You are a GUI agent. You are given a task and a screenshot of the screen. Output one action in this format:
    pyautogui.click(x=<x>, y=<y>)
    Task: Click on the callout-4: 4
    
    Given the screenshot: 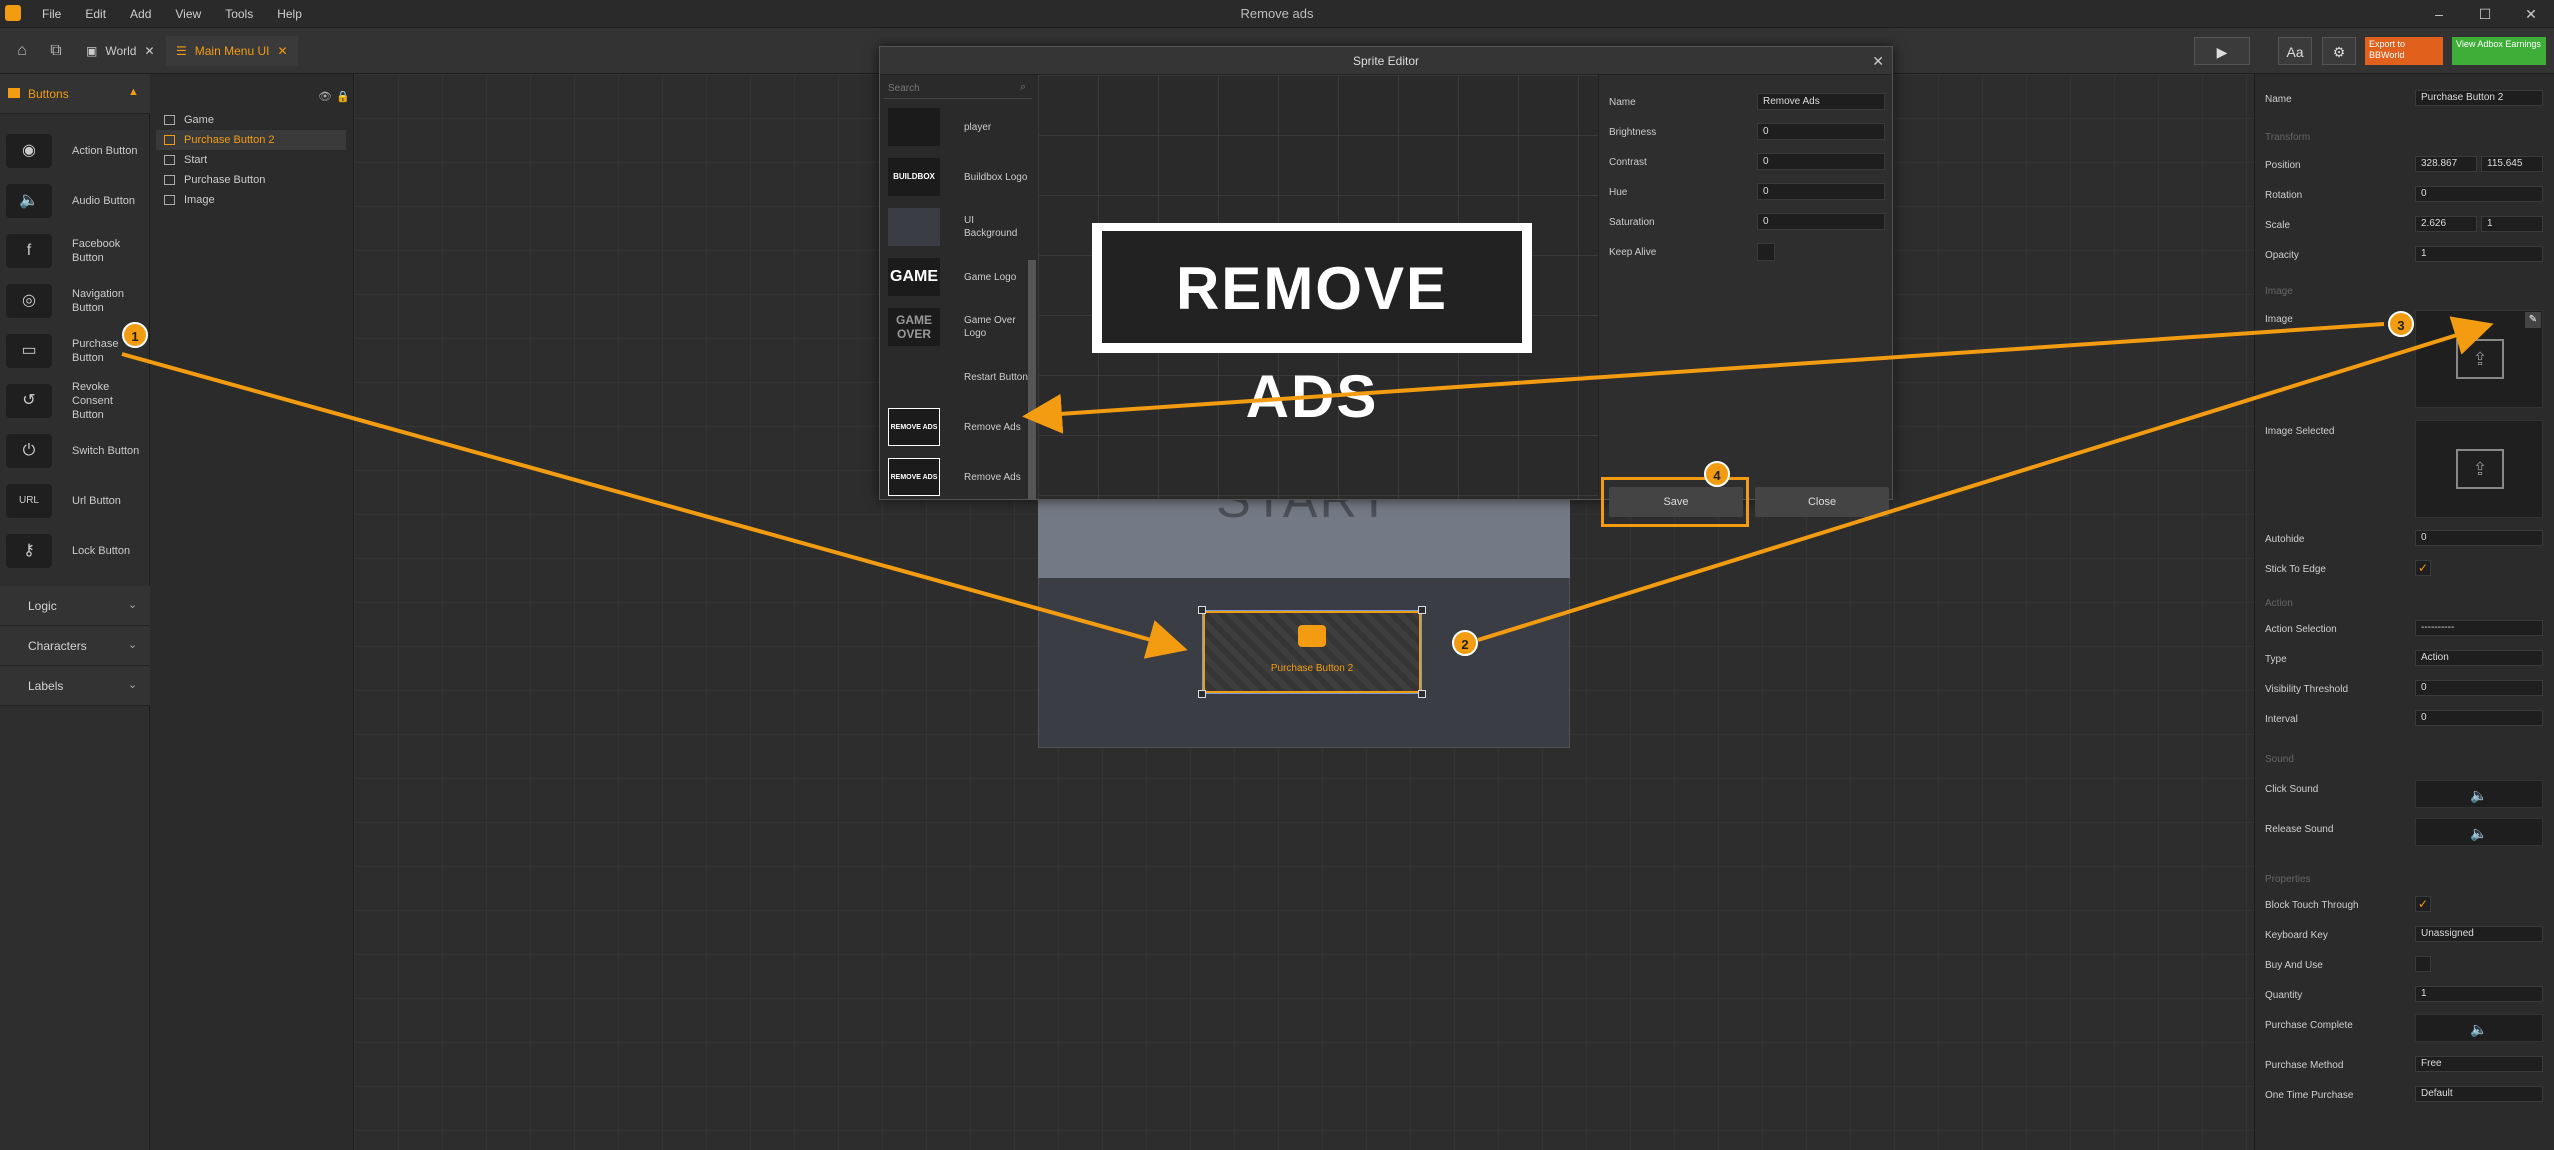 What is the action you would take?
    pyautogui.click(x=1717, y=474)
    